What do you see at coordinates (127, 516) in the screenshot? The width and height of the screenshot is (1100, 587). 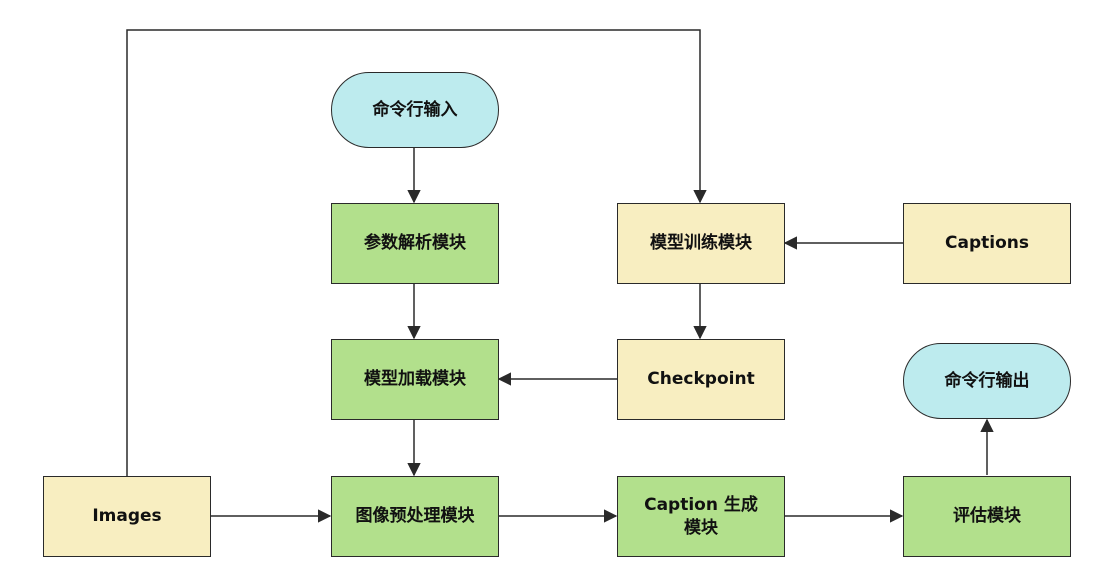 I see `node-images: Images` at bounding box center [127, 516].